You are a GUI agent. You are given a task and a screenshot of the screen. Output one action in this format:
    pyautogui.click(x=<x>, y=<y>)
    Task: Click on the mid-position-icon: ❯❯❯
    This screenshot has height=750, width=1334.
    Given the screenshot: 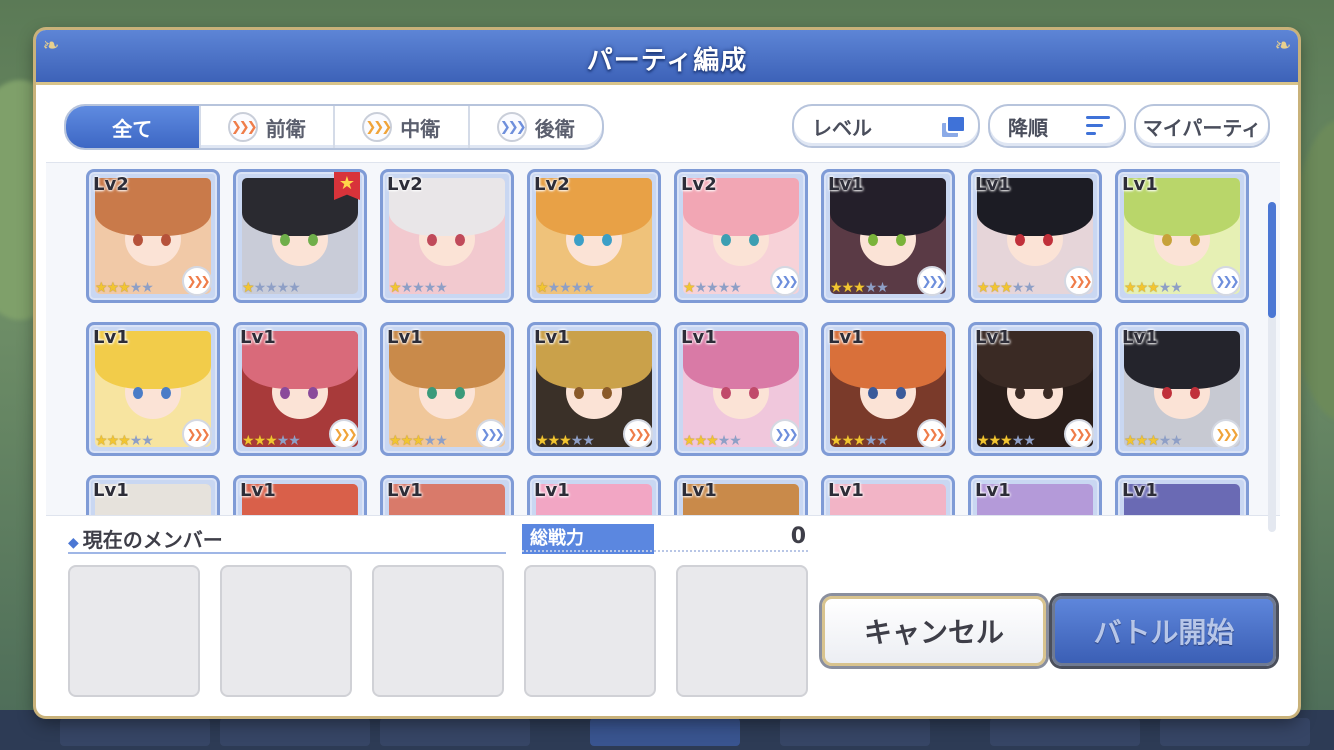 What is the action you would take?
    pyautogui.click(x=1226, y=434)
    